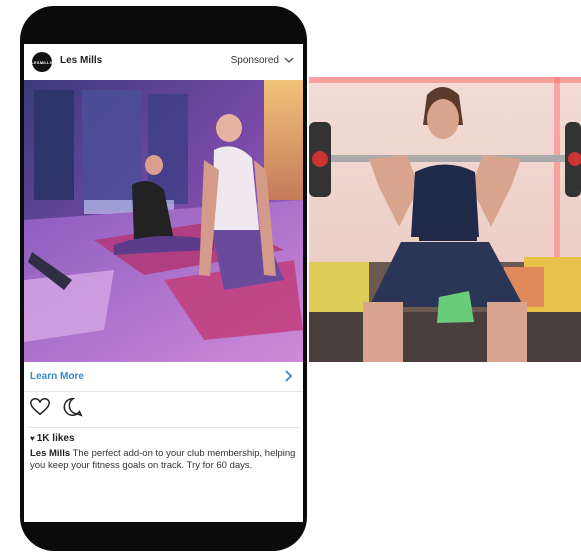 The height and width of the screenshot is (553, 581). I want to click on learn-more-bar: Learn More, so click(163, 377).